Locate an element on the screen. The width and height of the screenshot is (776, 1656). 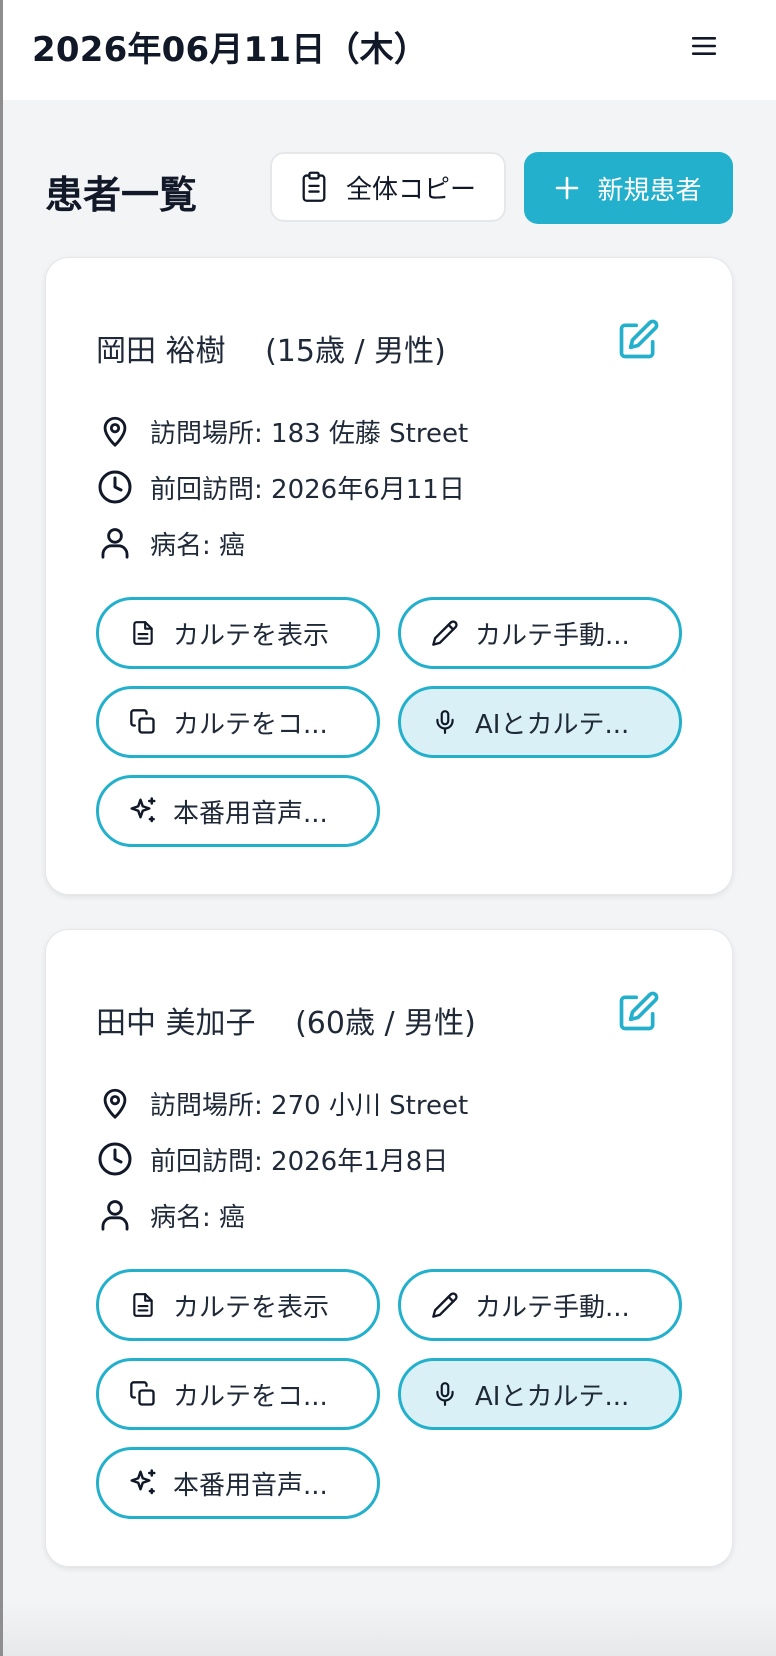
last-visit-row: 前回訪問: 2026年1月8日 is located at coordinates (272, 1159).